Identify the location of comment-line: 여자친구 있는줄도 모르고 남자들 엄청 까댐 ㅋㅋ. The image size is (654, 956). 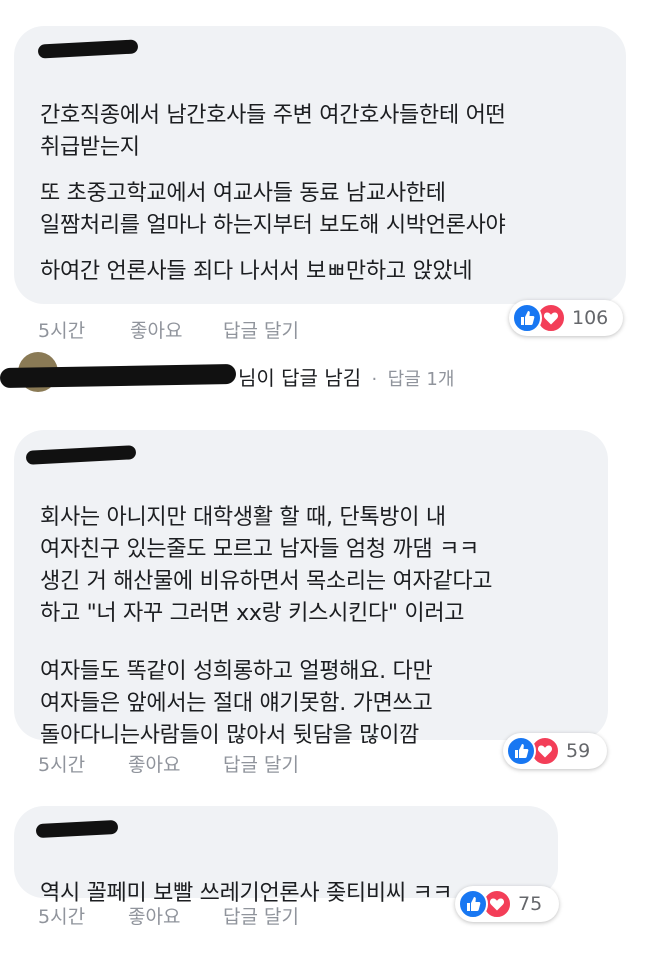
(259, 549).